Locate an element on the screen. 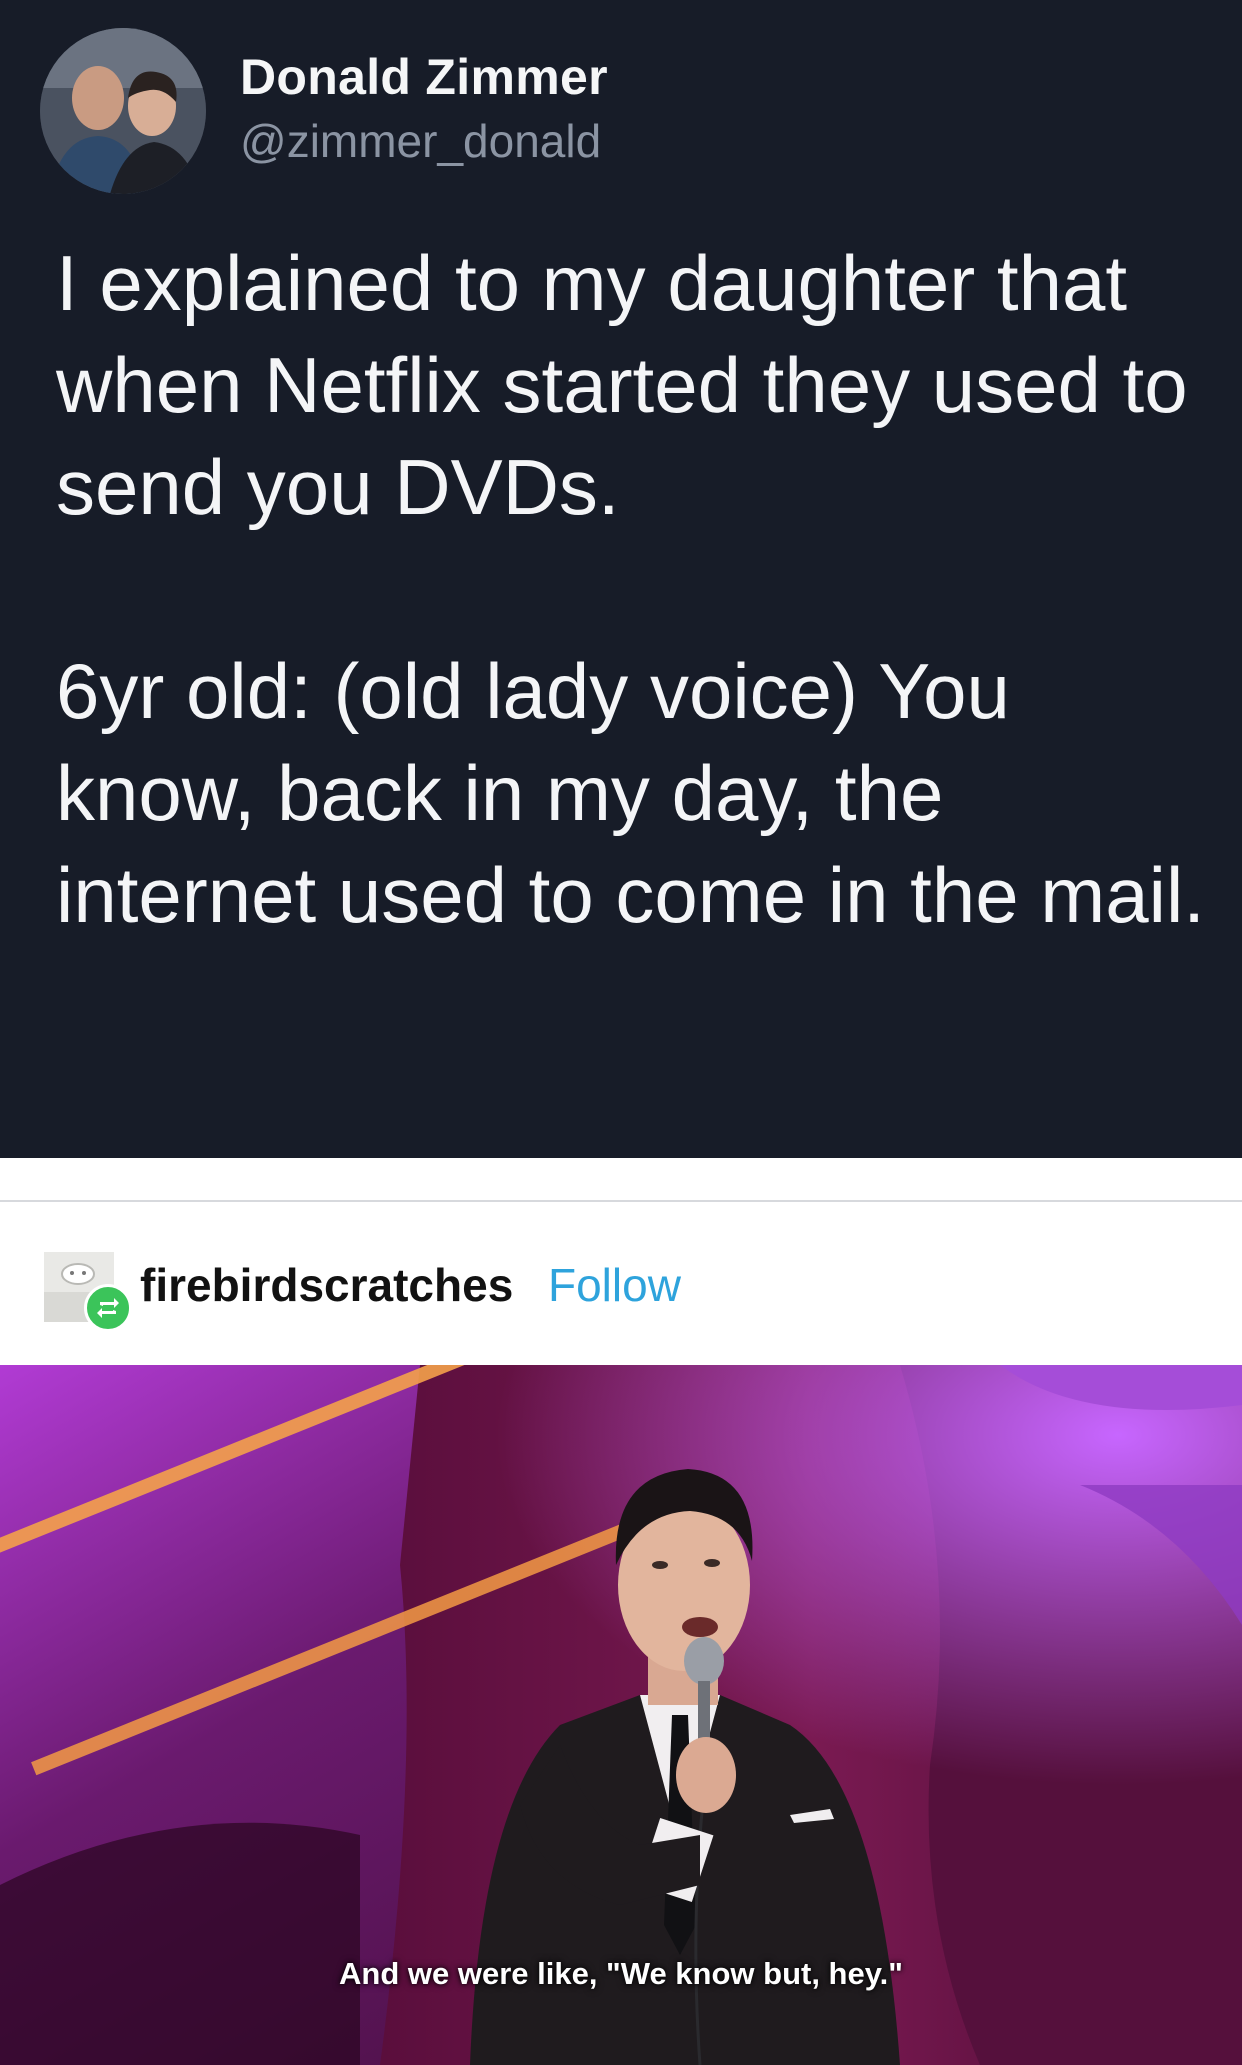 Image resolution: width=1242 pixels, height=2065 pixels. author-avatar is located at coordinates (123, 111).